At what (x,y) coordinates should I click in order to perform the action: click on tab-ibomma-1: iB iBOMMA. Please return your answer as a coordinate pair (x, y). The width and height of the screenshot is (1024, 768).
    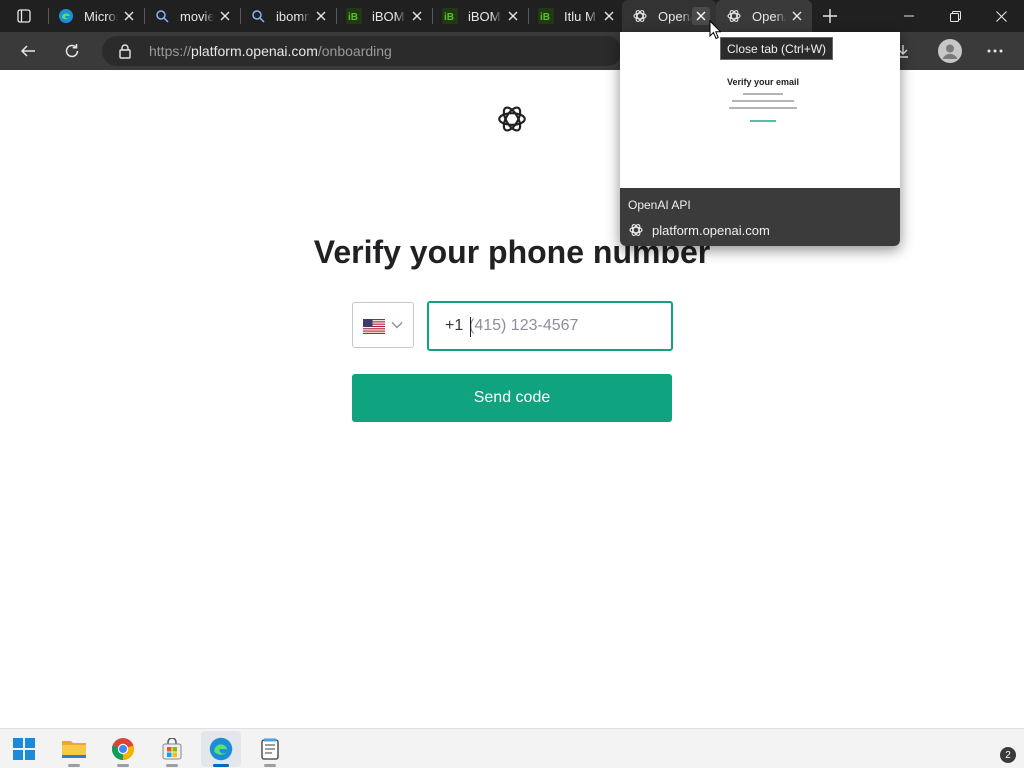
    Looking at the image, I should click on (384, 16).